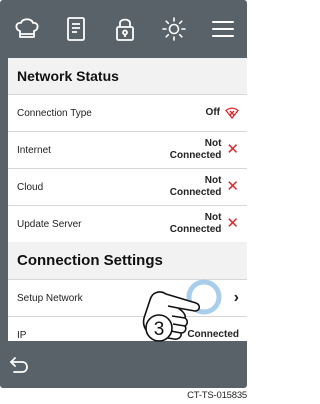 The image size is (320, 404). What do you see at coordinates (34, 150) in the screenshot?
I see `row-label: Internet` at bounding box center [34, 150].